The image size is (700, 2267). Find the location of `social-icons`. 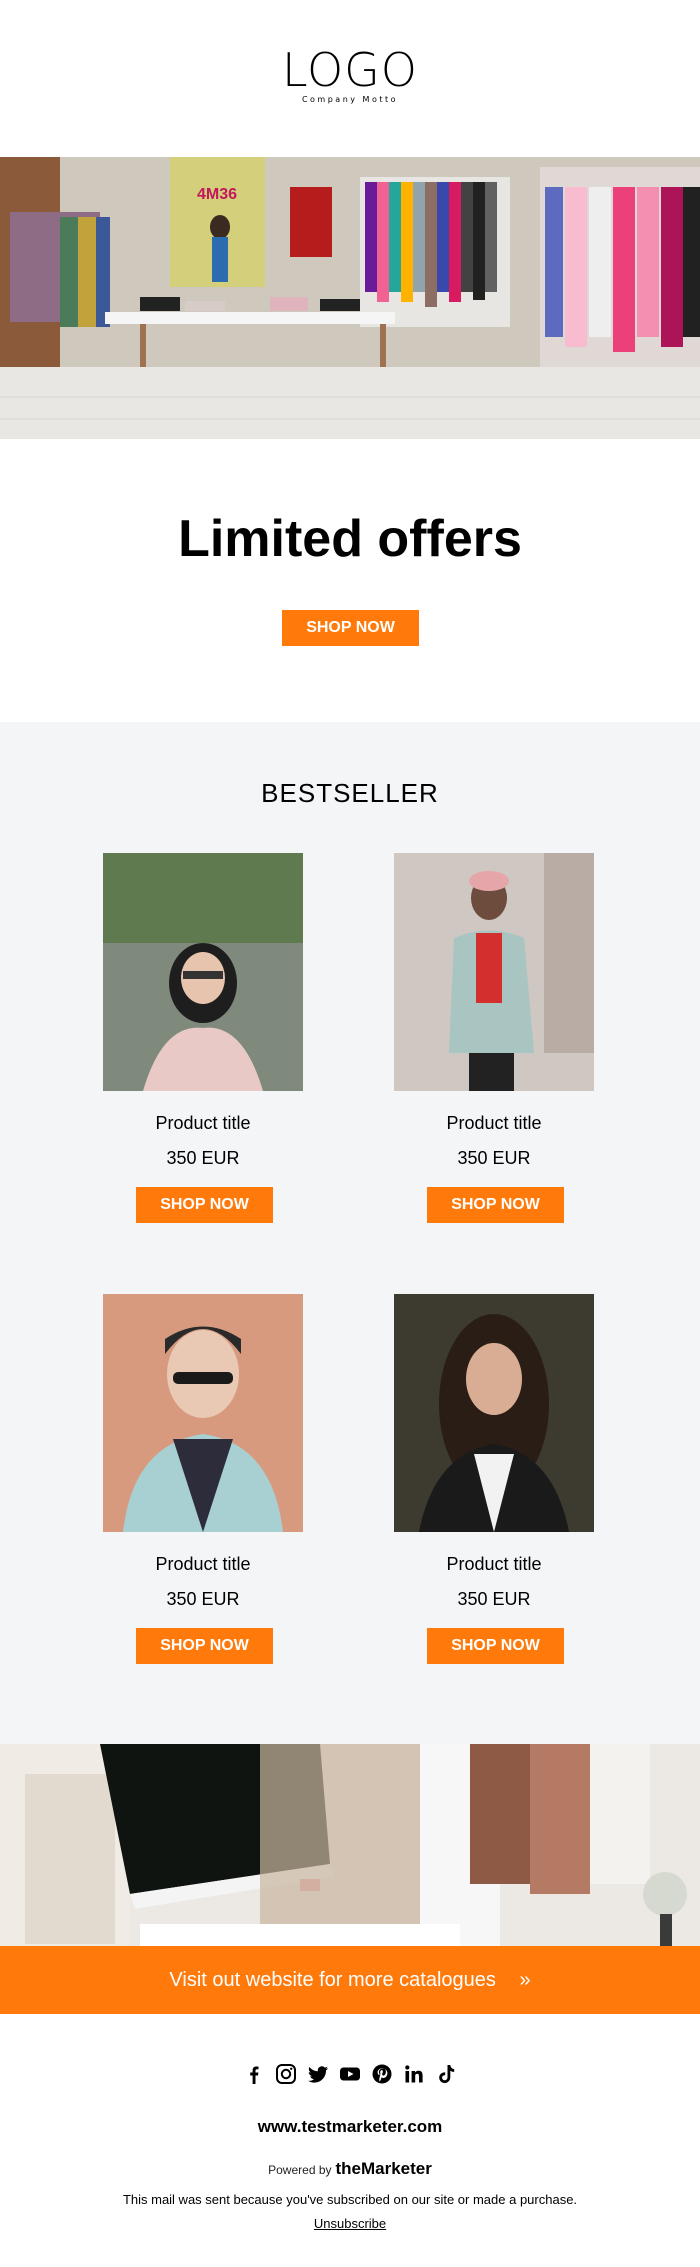

social-icons is located at coordinates (350, 2075).